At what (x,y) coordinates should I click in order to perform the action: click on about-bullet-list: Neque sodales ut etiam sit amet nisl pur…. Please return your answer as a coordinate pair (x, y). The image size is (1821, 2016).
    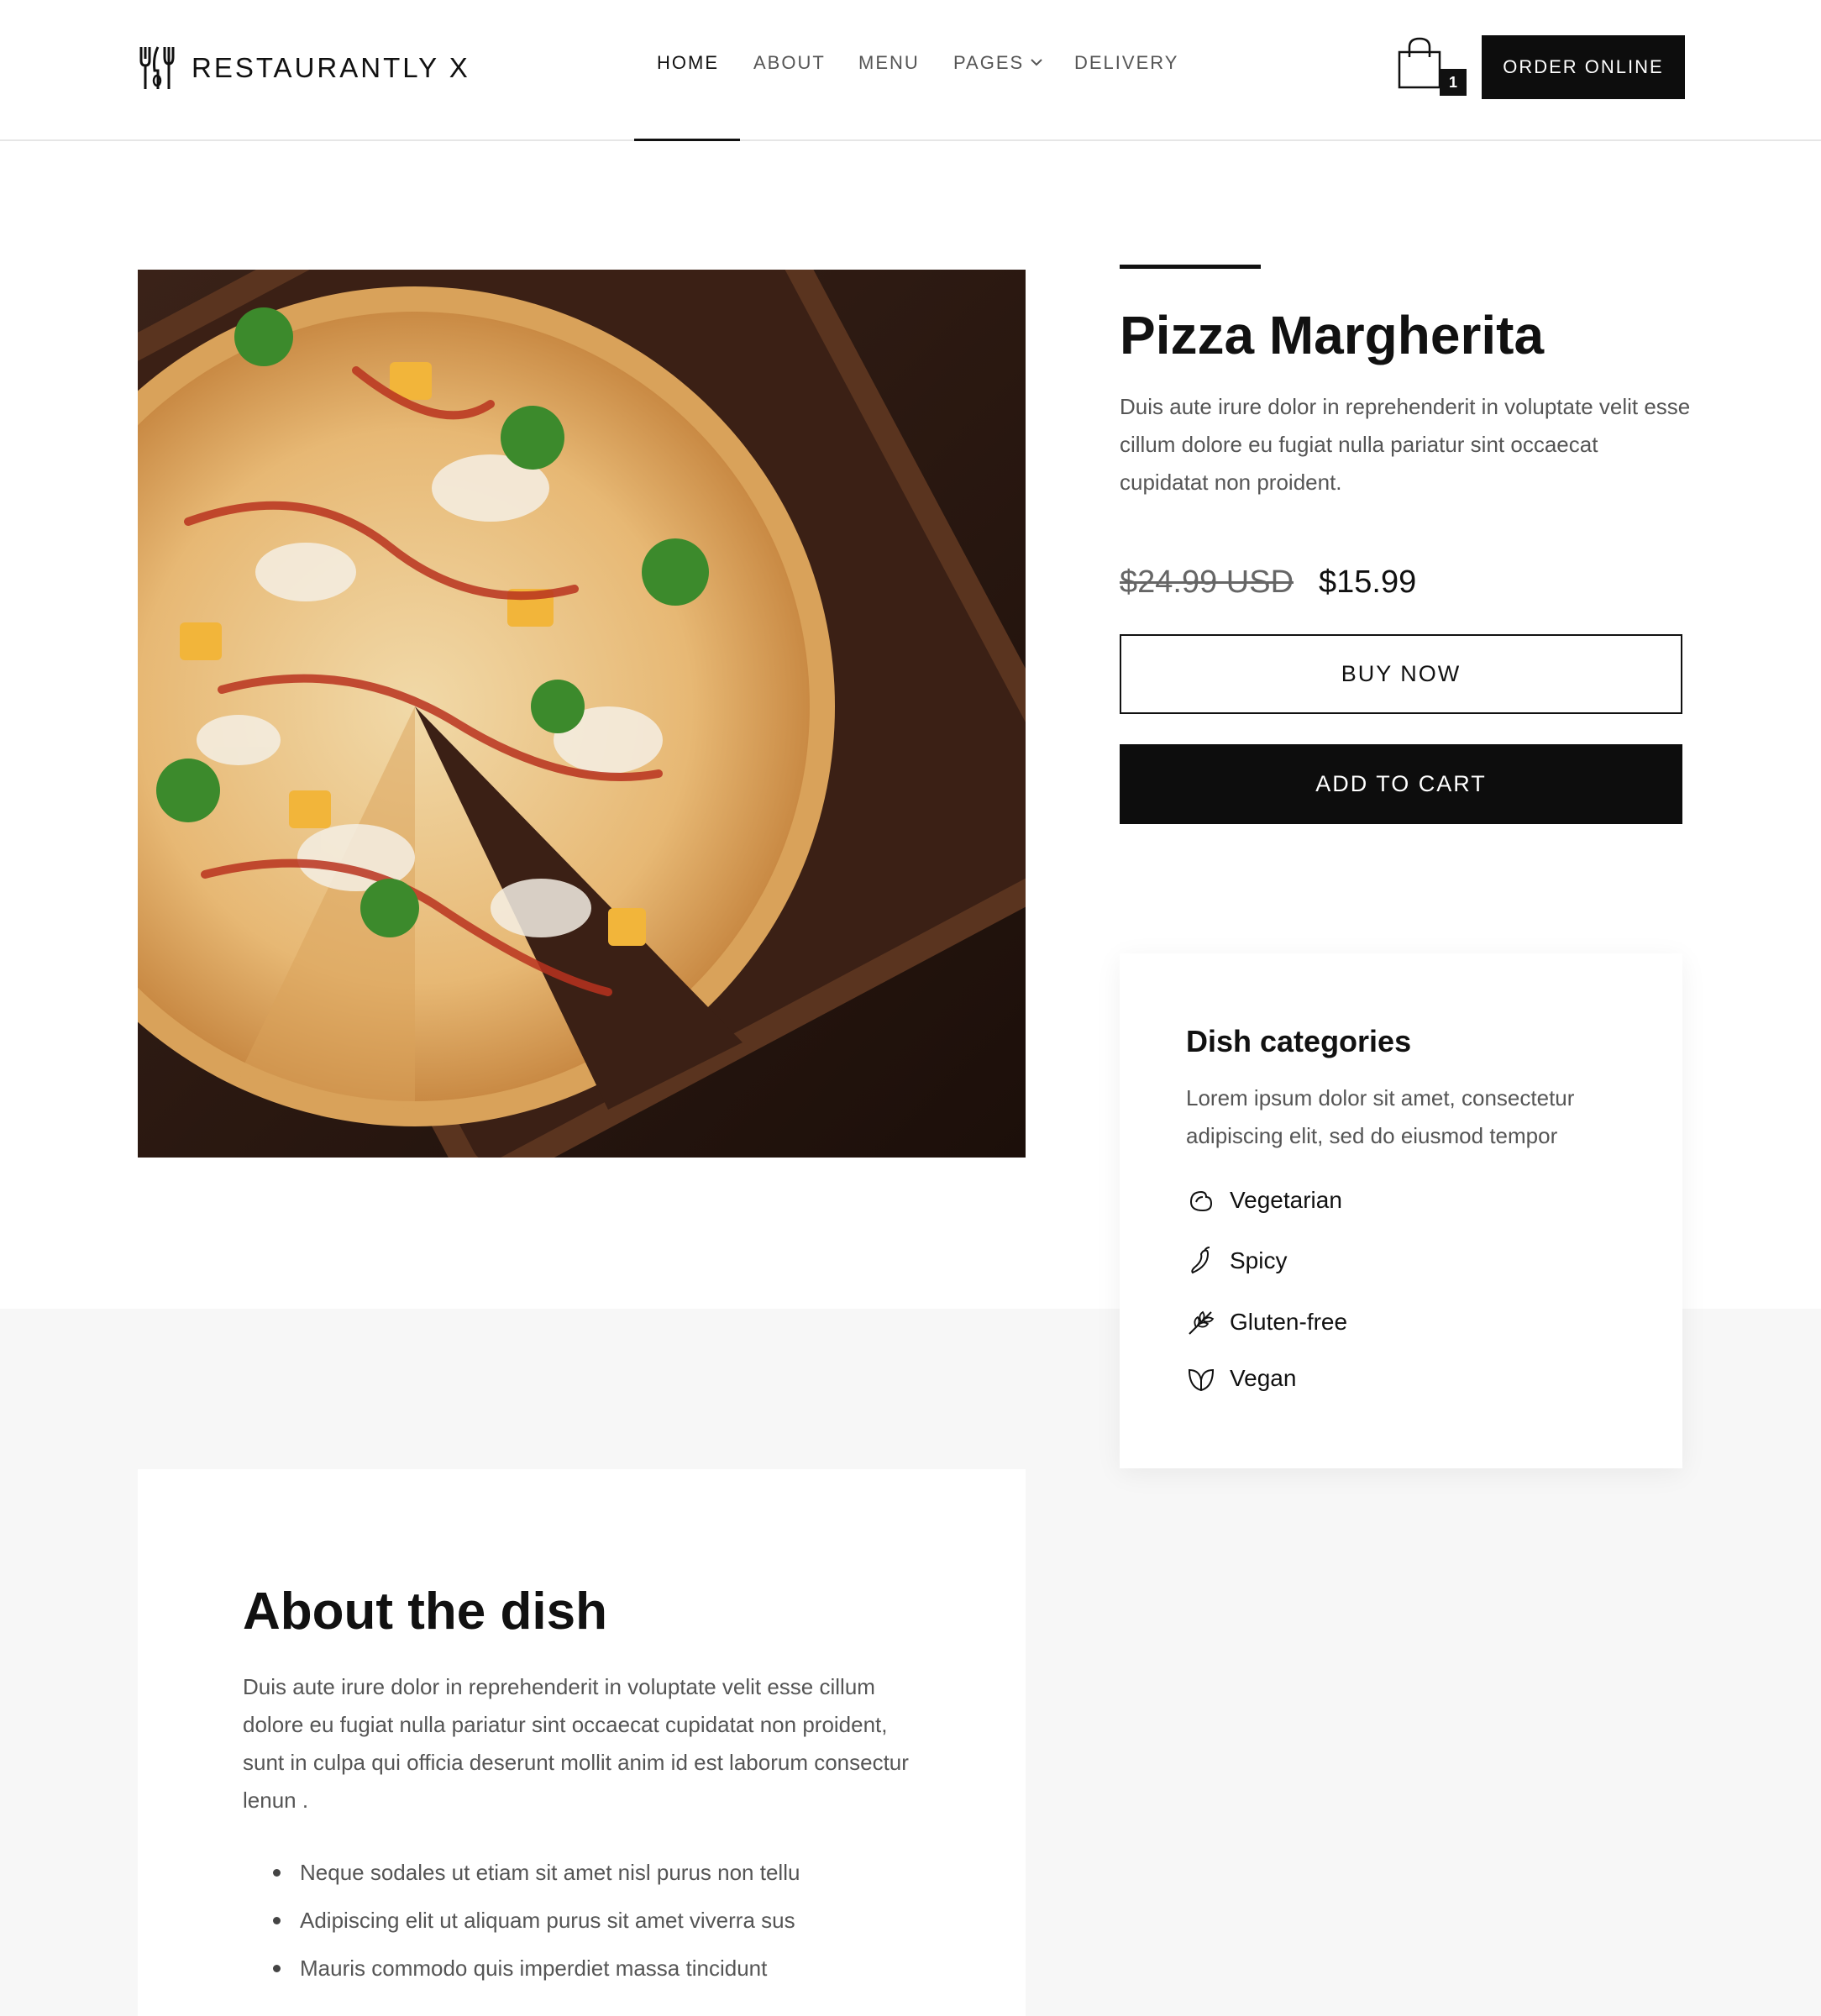
    Looking at the image, I should click on (521, 1920).